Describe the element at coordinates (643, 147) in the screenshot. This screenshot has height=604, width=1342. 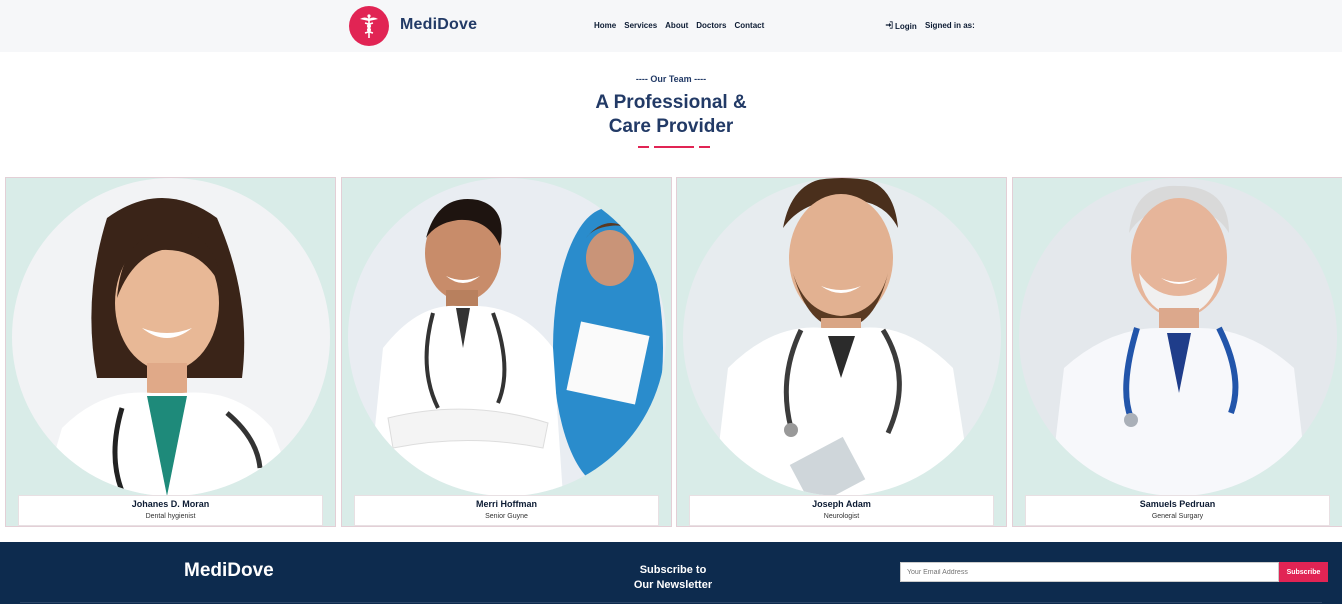
I see `divider-left` at that location.